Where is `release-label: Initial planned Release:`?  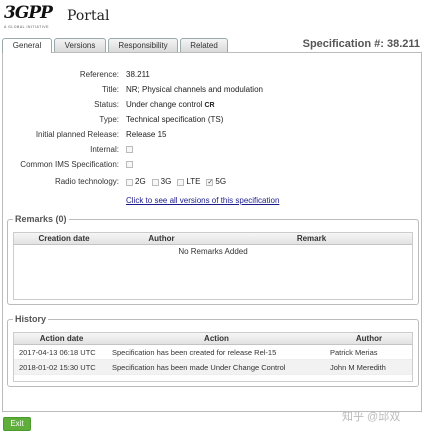 release-label: Initial planned Release: is located at coordinates (77, 134).